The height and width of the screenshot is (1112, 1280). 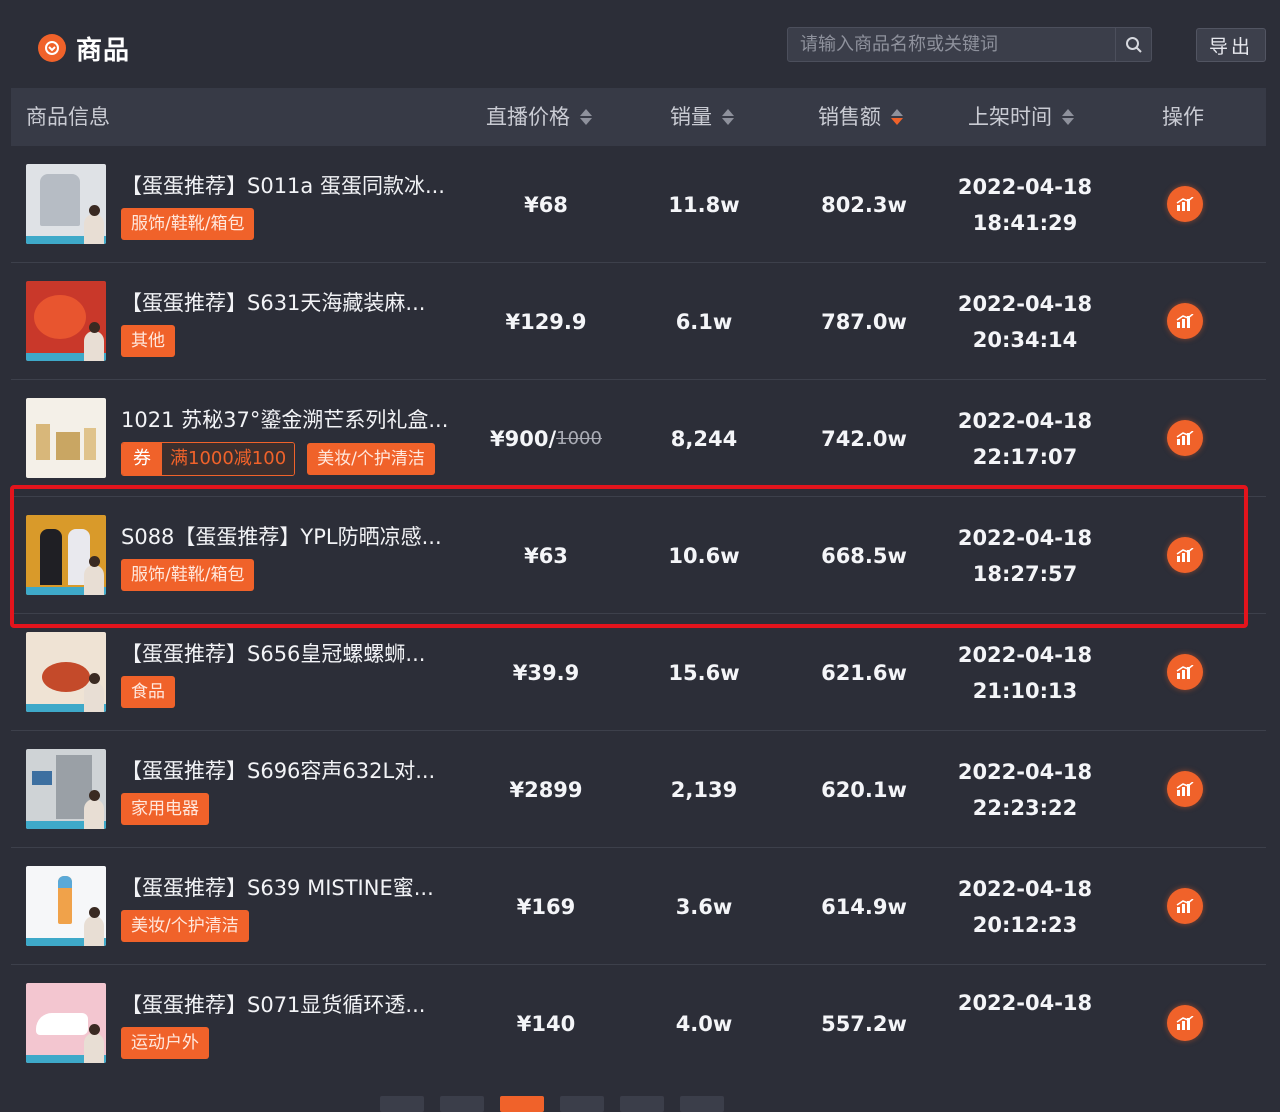 I want to click on listing-time: 2022-04-18 22:23:22, so click(x=1025, y=789).